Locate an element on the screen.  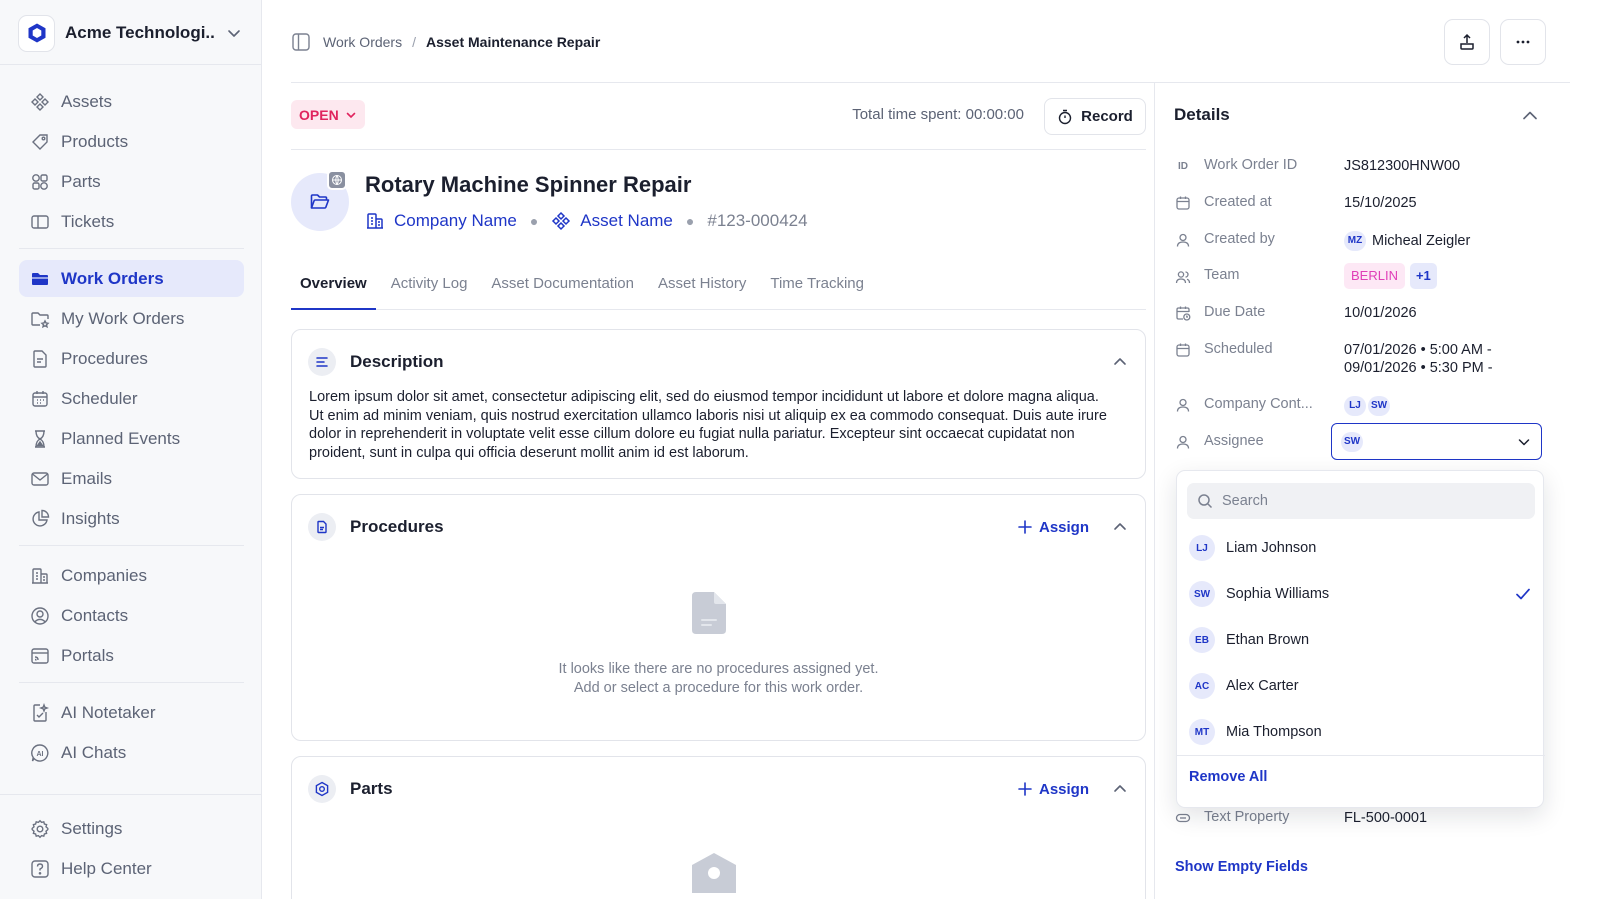
sidebar-item-procedures: Procedures is located at coordinates (131, 358).